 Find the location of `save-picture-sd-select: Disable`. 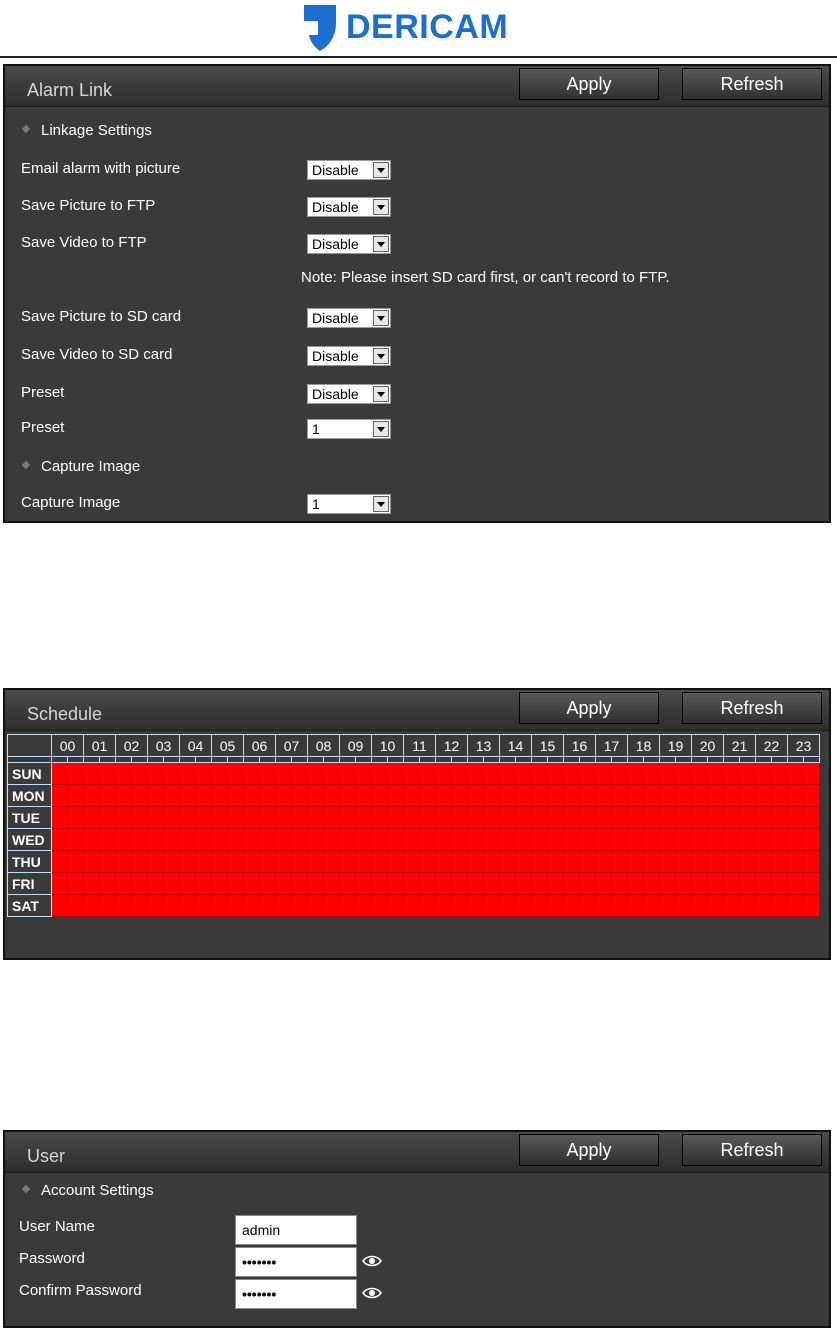

save-picture-sd-select: Disable is located at coordinates (349, 318).